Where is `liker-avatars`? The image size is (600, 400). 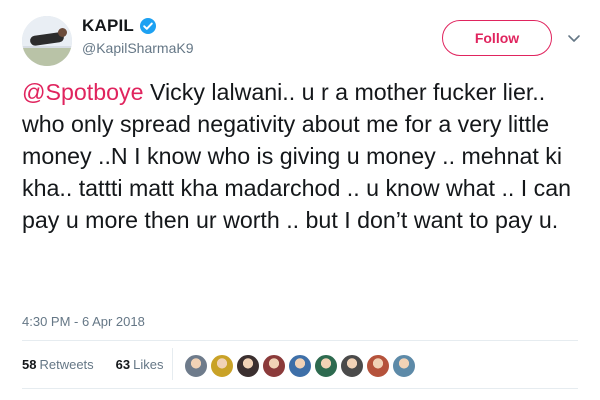 liker-avatars is located at coordinates (301, 366).